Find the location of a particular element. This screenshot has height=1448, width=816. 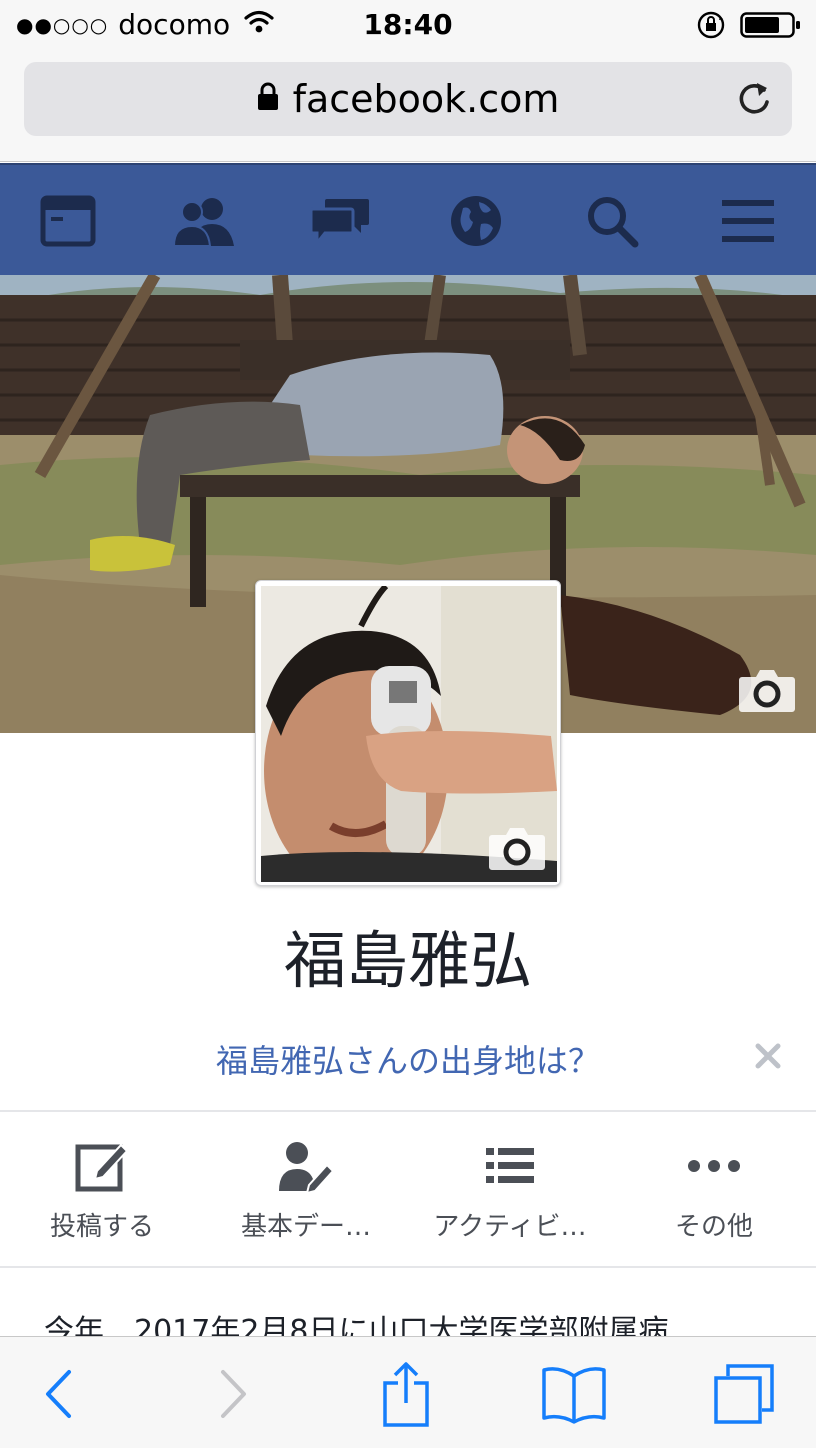

edit-profile-icon is located at coordinates (306, 1166).